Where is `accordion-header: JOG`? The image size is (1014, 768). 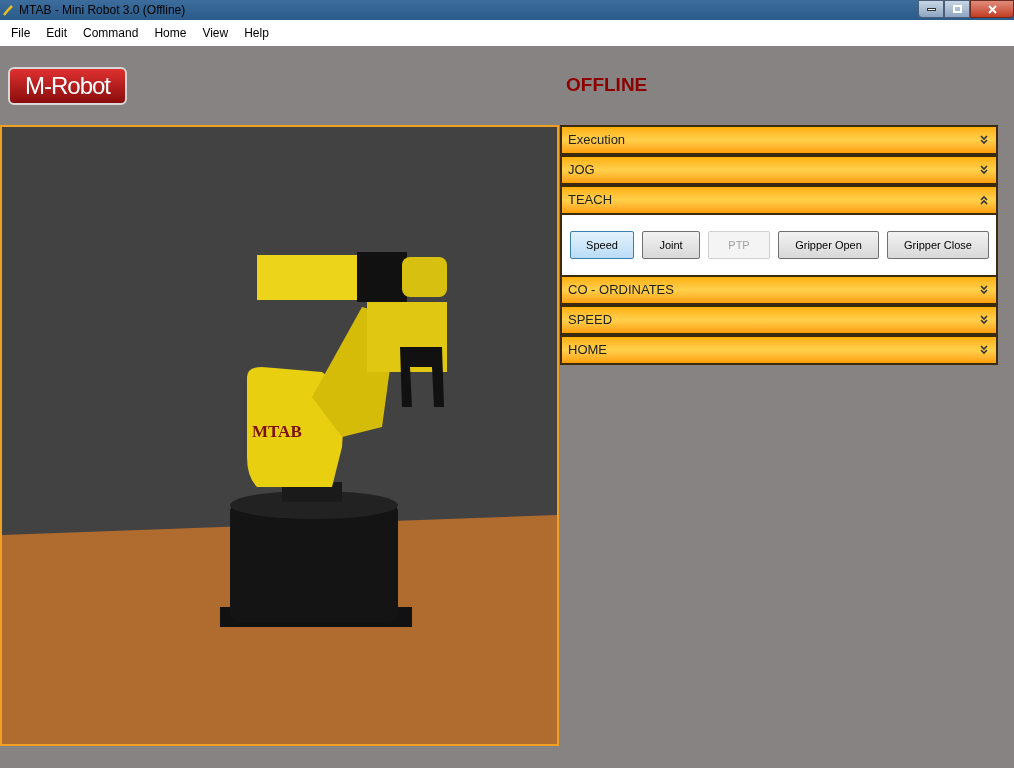 accordion-header: JOG is located at coordinates (779, 170).